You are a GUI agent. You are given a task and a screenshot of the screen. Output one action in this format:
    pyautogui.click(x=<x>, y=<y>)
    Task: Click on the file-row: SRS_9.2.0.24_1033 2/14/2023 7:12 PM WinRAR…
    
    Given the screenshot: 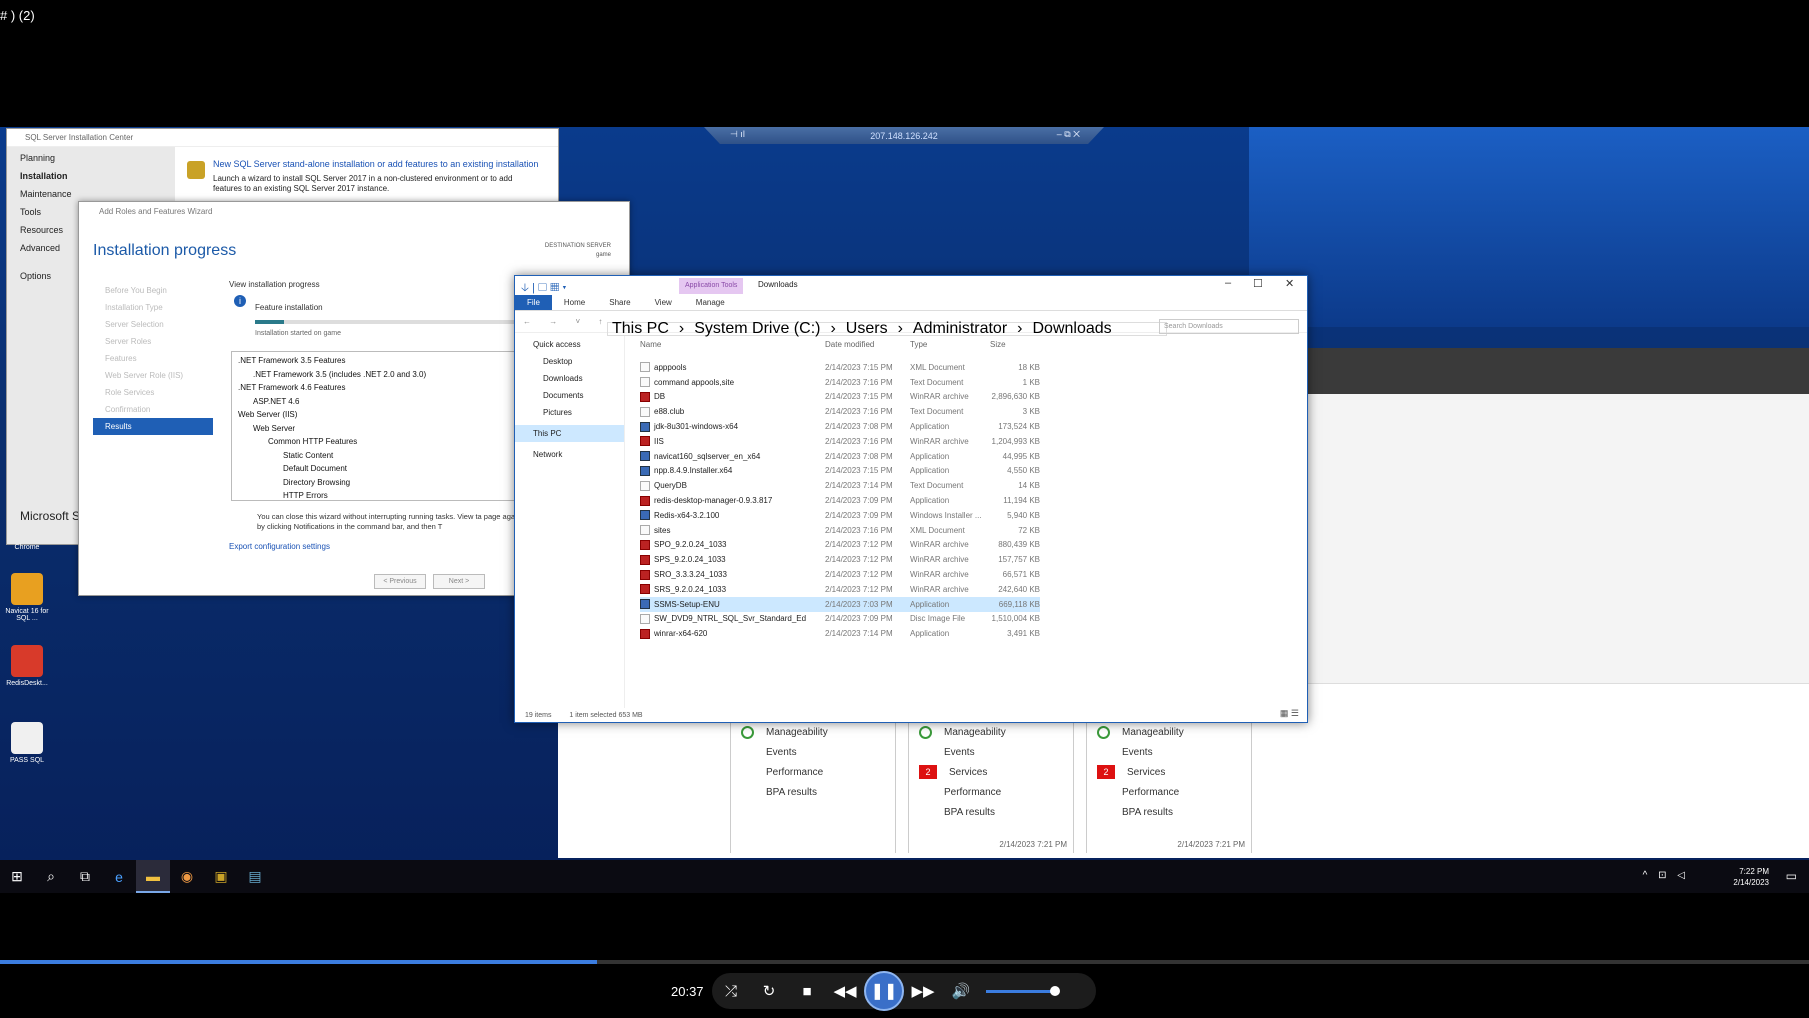 What is the action you would take?
    pyautogui.click(x=840, y=589)
    